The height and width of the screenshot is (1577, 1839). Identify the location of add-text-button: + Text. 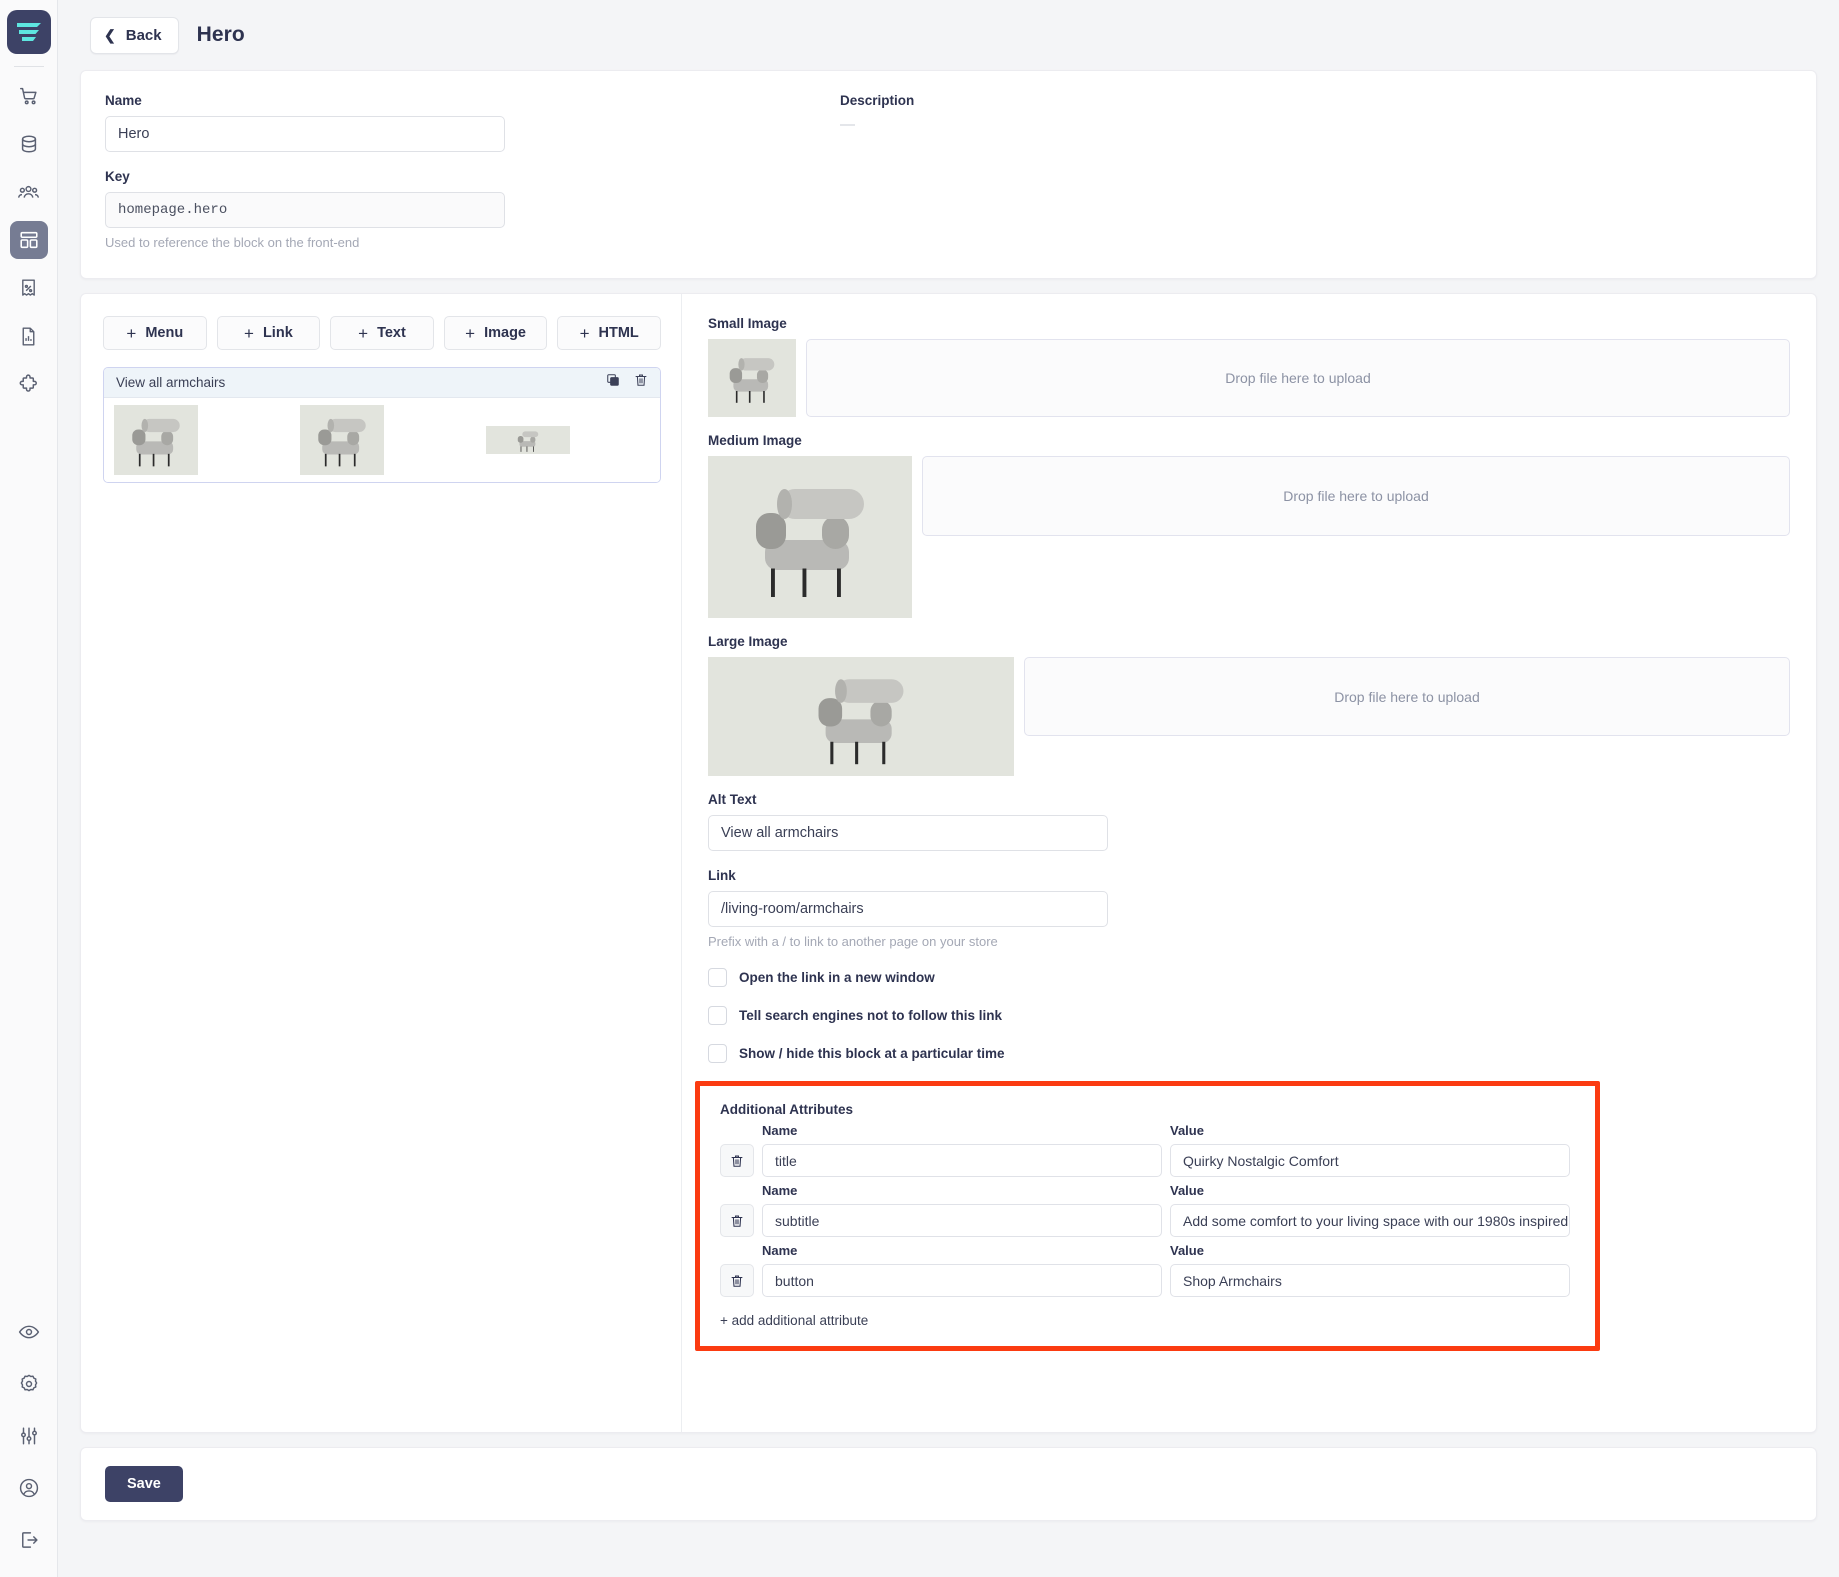
(382, 333).